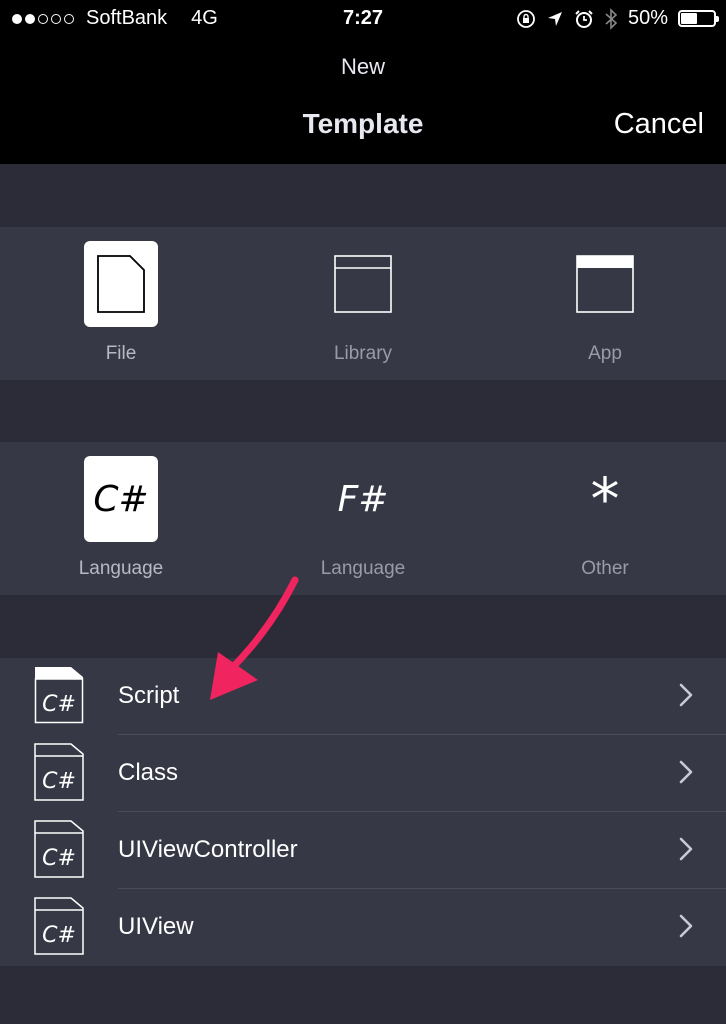 The width and height of the screenshot is (726, 1024). What do you see at coordinates (689, 18) in the screenshot?
I see `battery-fill` at bounding box center [689, 18].